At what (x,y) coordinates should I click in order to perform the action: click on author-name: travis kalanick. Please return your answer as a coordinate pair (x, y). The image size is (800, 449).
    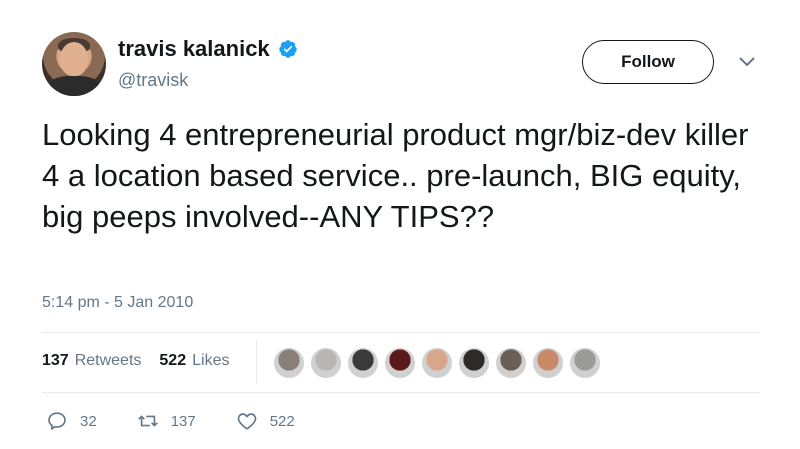
    Looking at the image, I should click on (194, 49).